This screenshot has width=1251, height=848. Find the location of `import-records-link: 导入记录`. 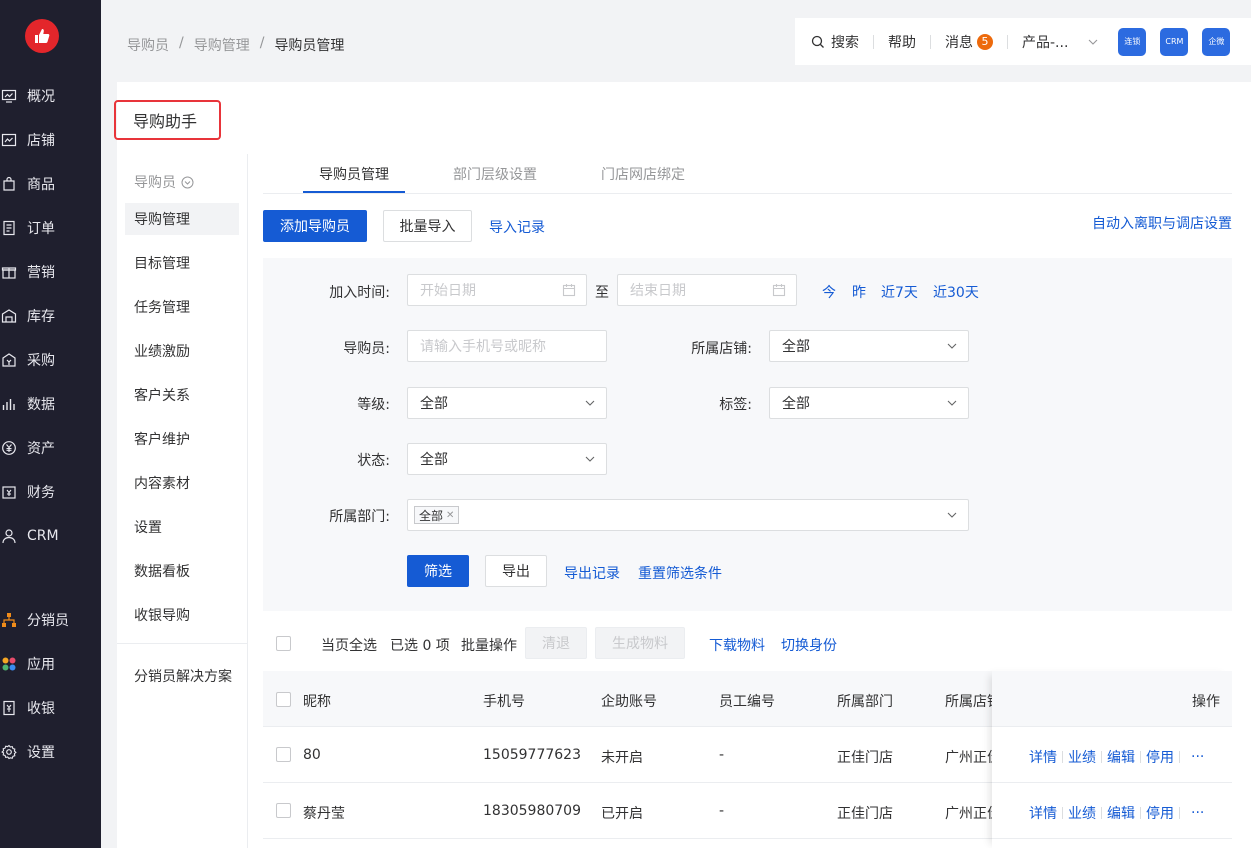

import-records-link: 导入记录 is located at coordinates (517, 227).